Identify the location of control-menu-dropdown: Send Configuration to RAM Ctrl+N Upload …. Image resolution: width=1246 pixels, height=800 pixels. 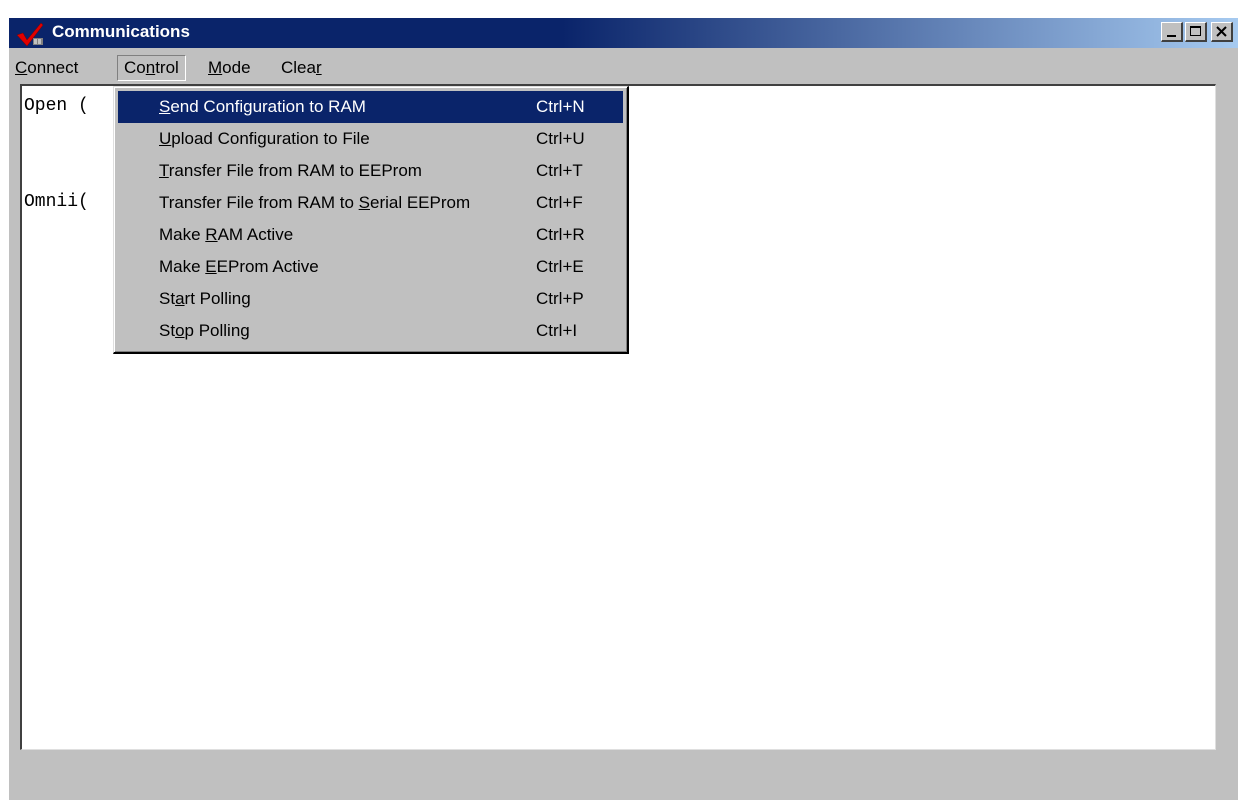
(371, 220).